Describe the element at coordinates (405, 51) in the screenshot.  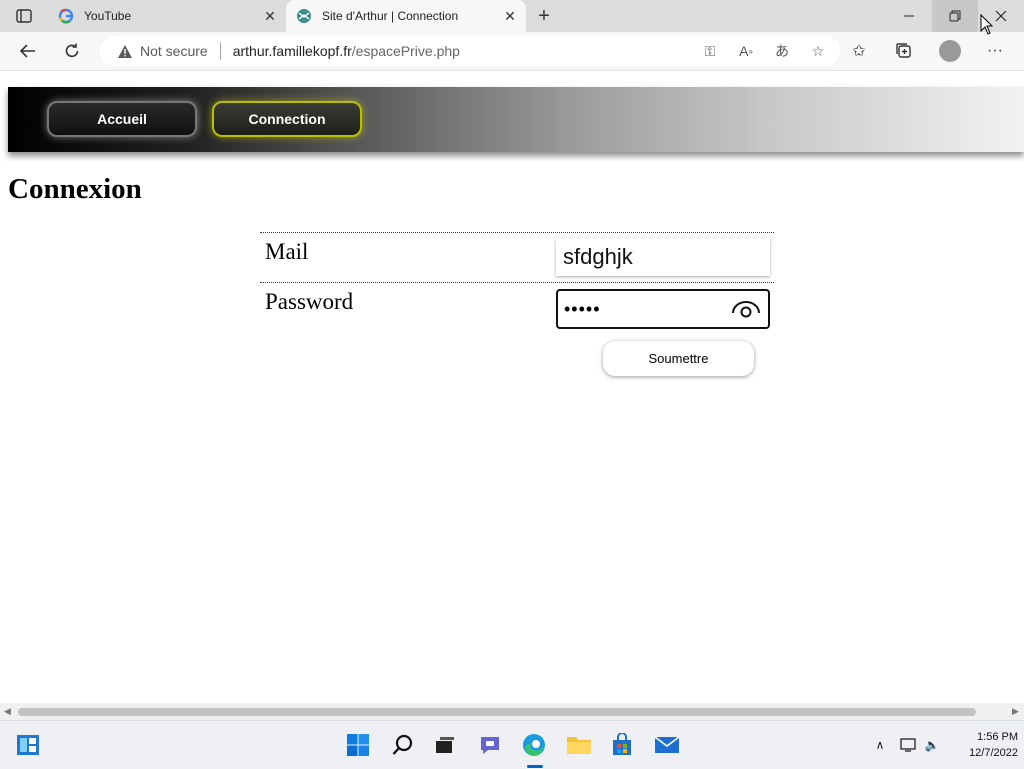
I see `url-path: /espacePrive.php` at that location.